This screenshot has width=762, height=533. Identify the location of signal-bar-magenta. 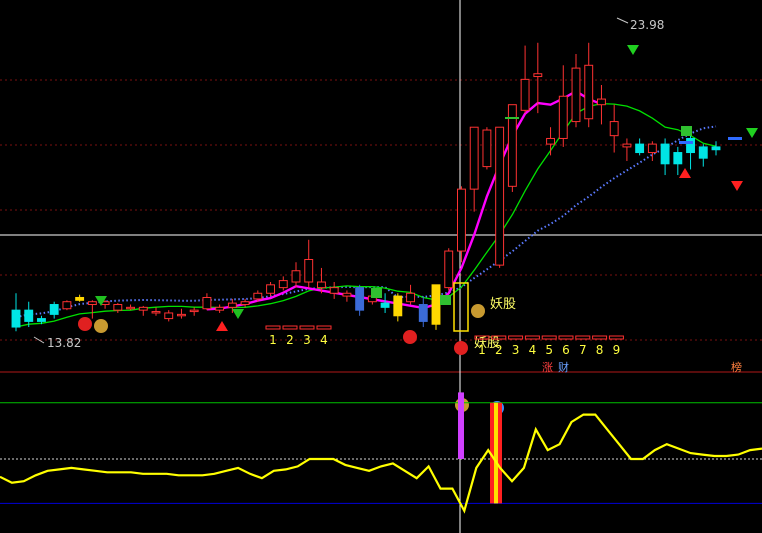
(461, 425).